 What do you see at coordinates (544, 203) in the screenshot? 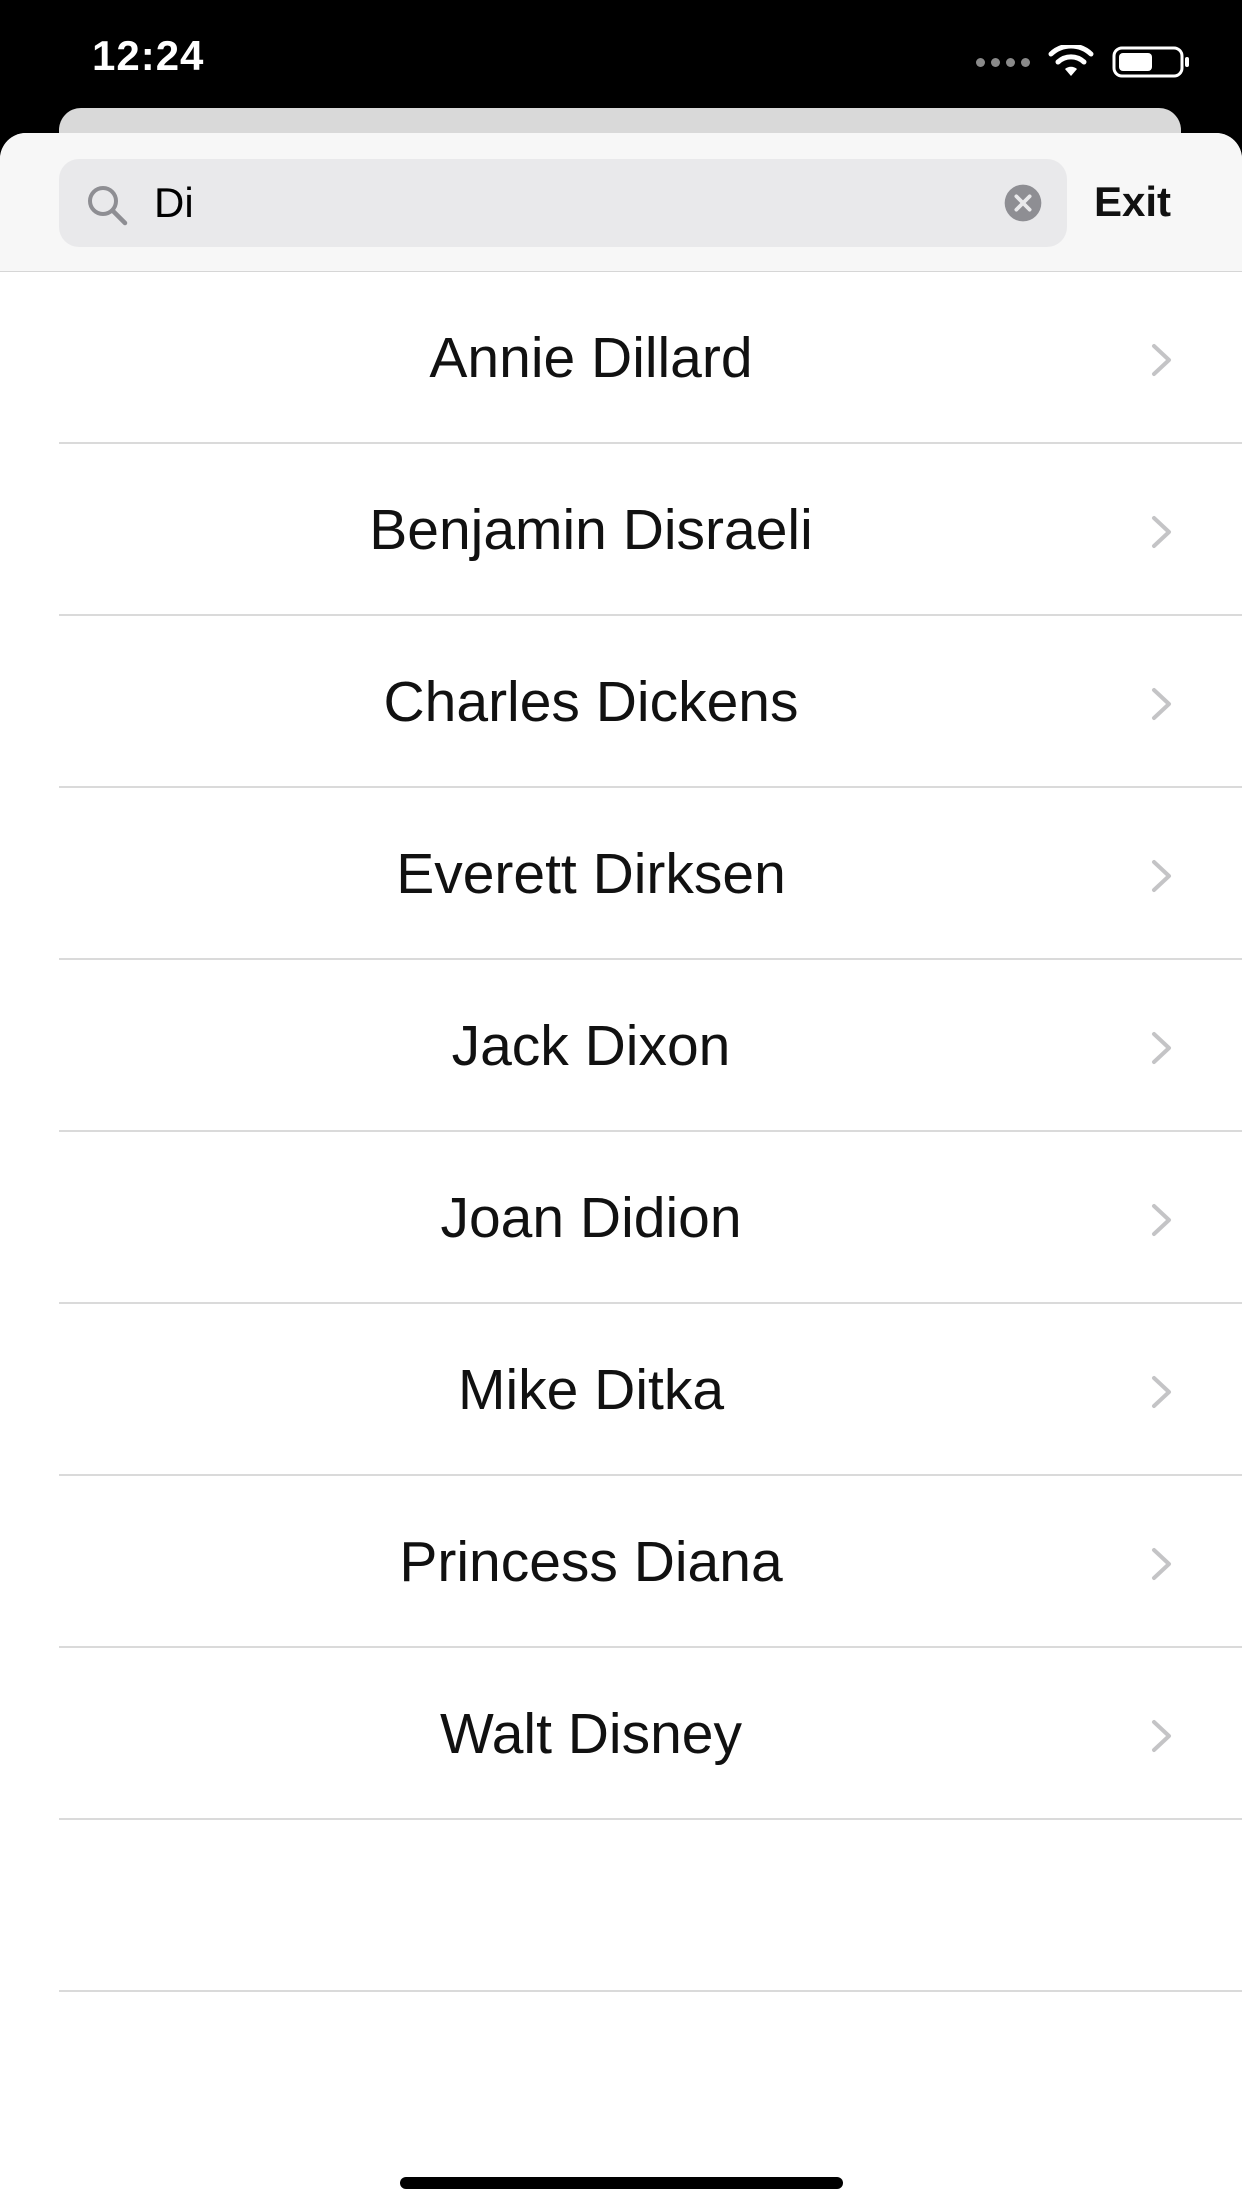
I see `search-input` at bounding box center [544, 203].